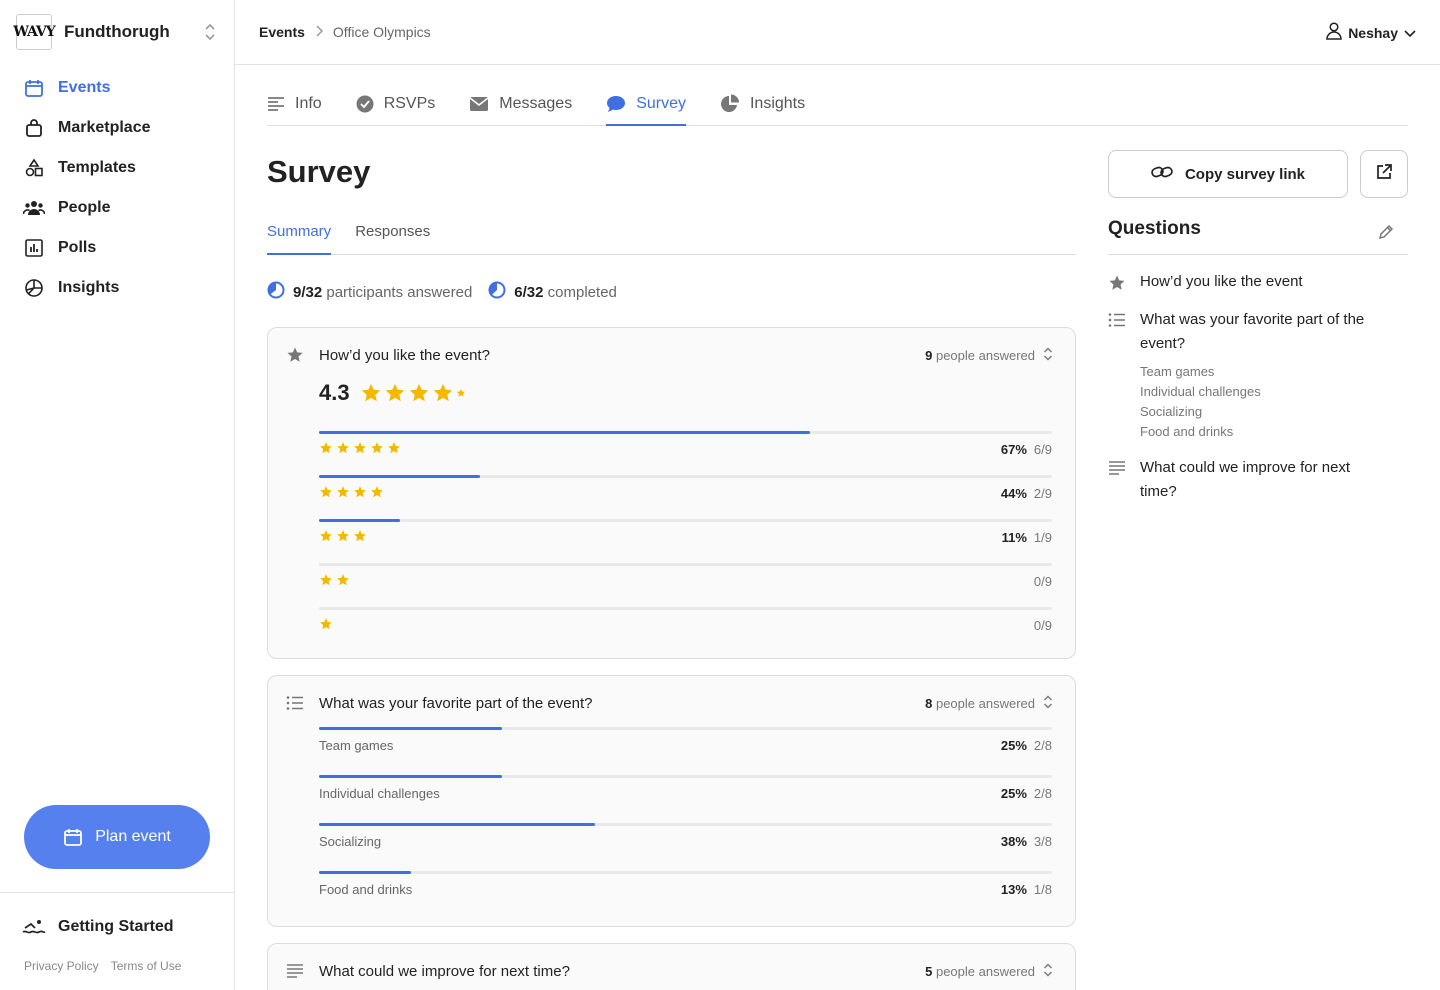 The height and width of the screenshot is (990, 1440). Describe the element at coordinates (1124, 480) in the screenshot. I see `text-lines-icon` at that location.